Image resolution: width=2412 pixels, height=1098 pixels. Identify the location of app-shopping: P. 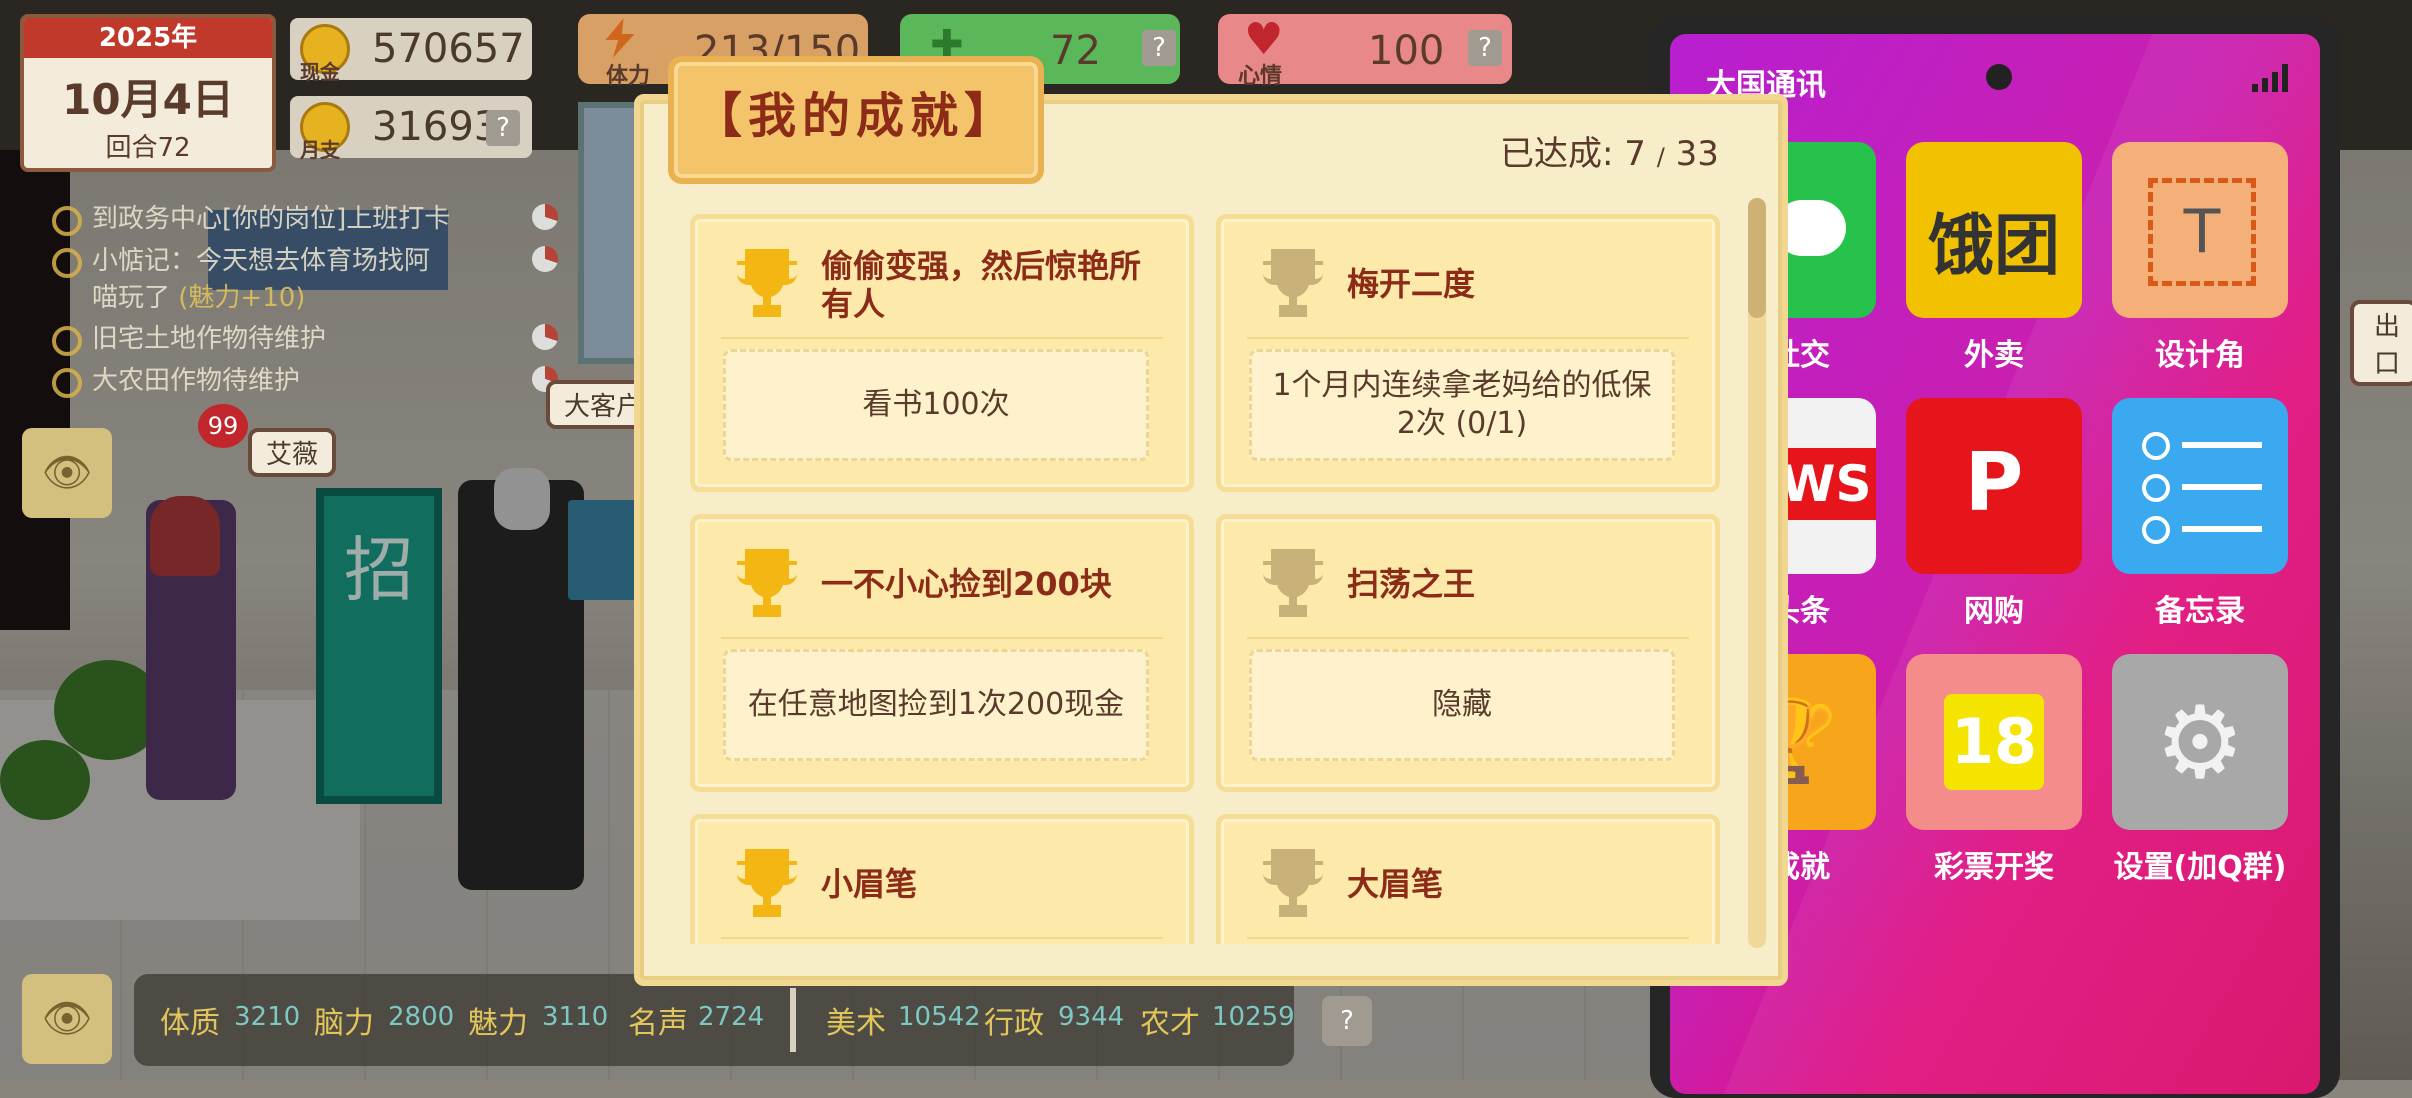
(1994, 486).